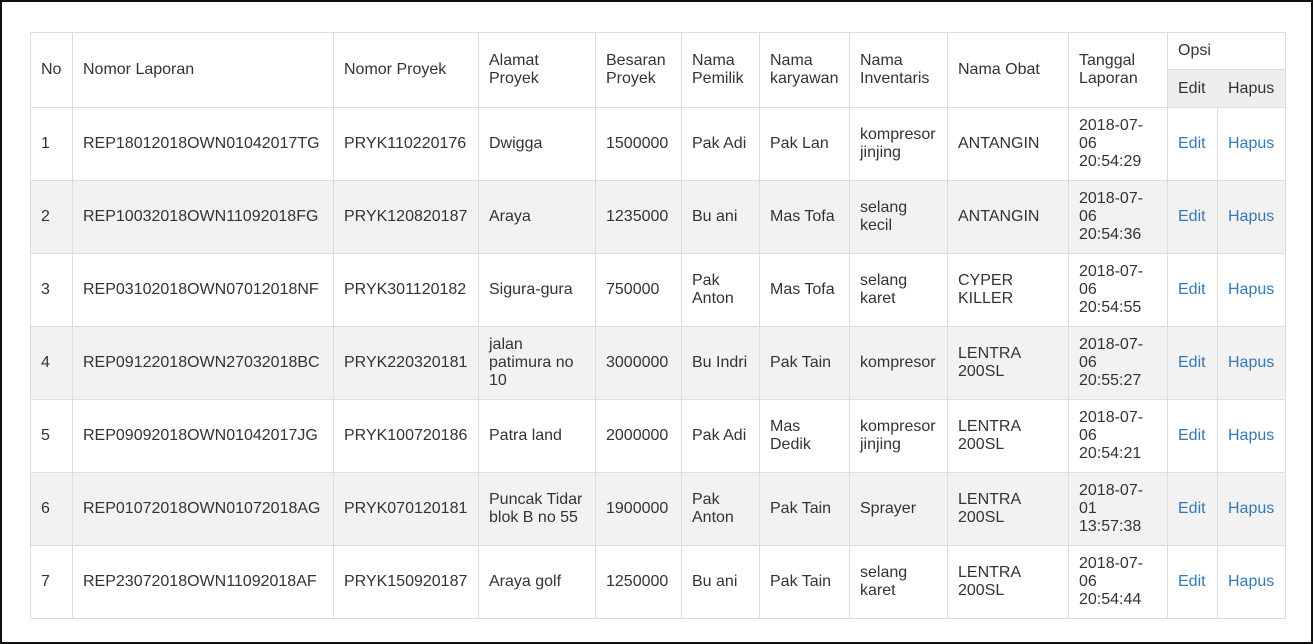  What do you see at coordinates (203, 436) in the screenshot?
I see `cell-nomor-laporan: REP09092018OWN01042017JG` at bounding box center [203, 436].